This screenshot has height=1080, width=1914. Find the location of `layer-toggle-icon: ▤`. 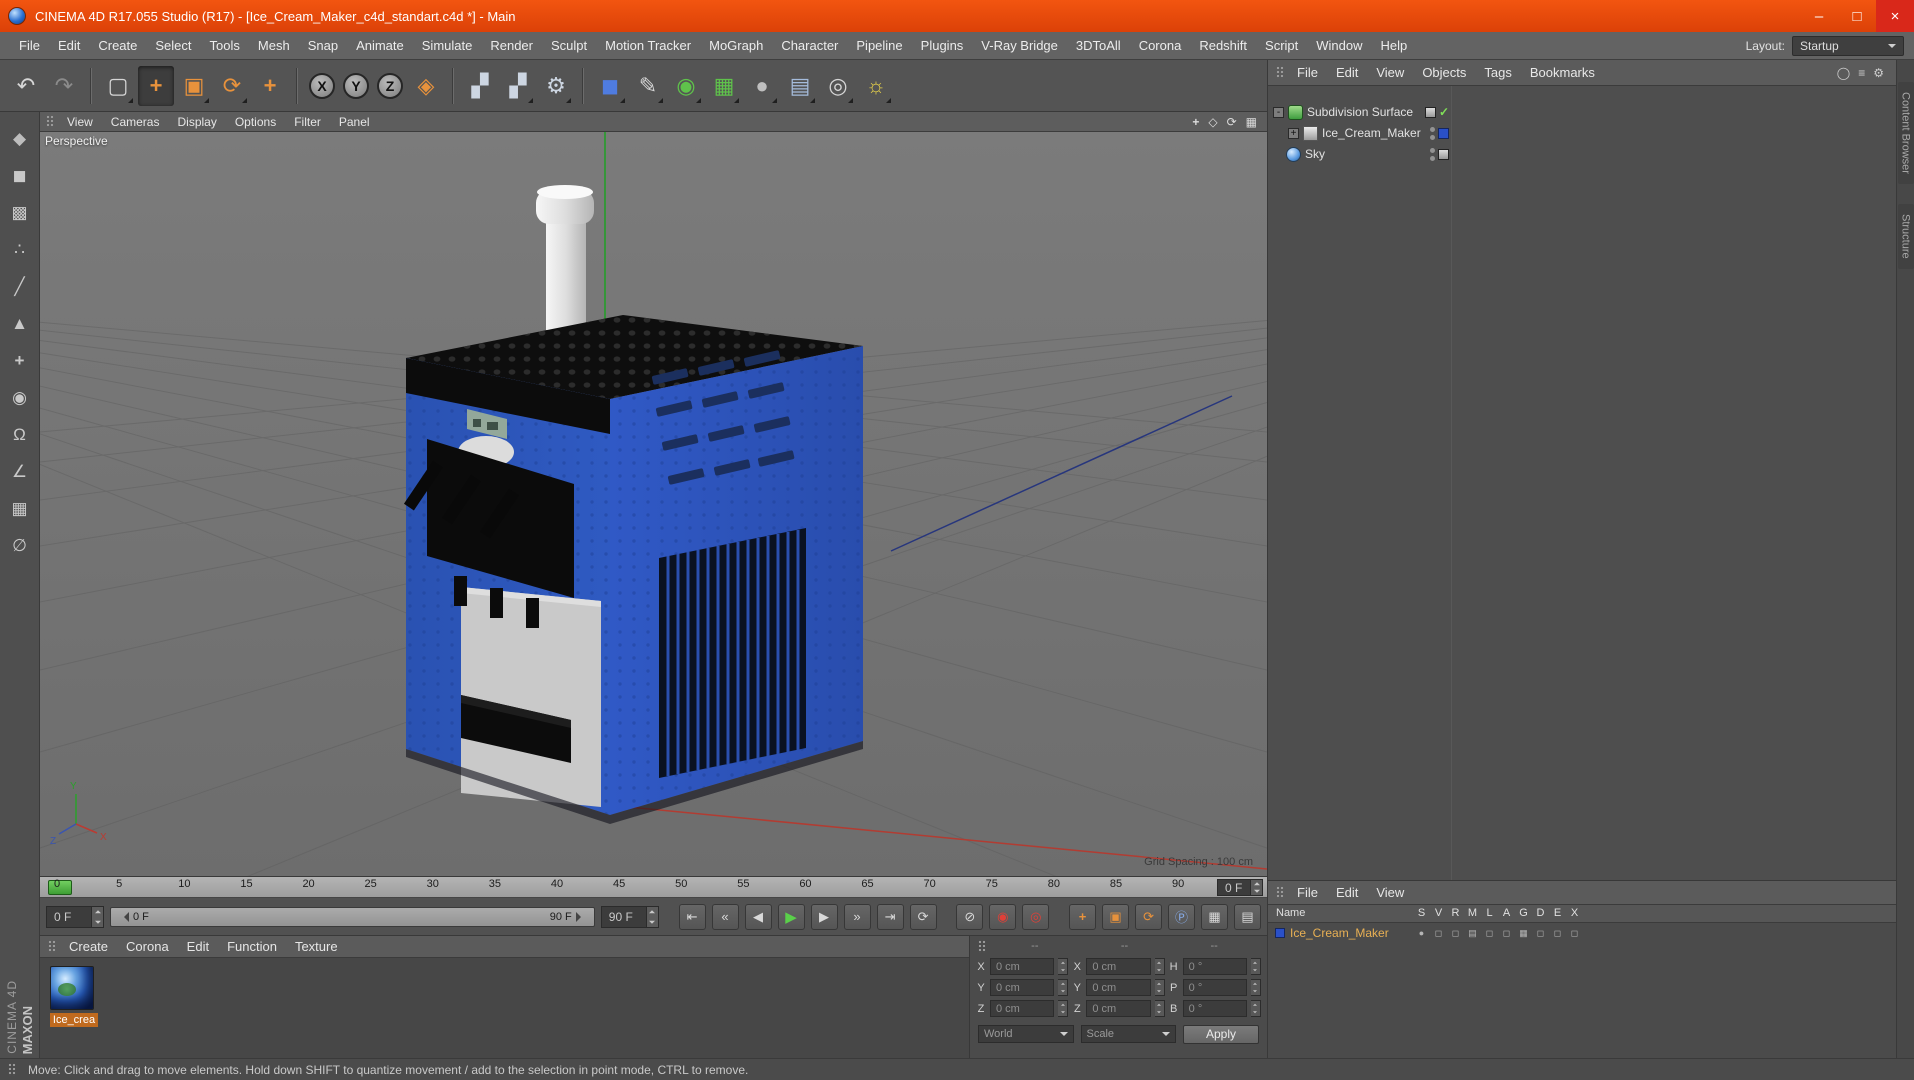

layer-toggle-icon: ▤ is located at coordinates (1472, 933).